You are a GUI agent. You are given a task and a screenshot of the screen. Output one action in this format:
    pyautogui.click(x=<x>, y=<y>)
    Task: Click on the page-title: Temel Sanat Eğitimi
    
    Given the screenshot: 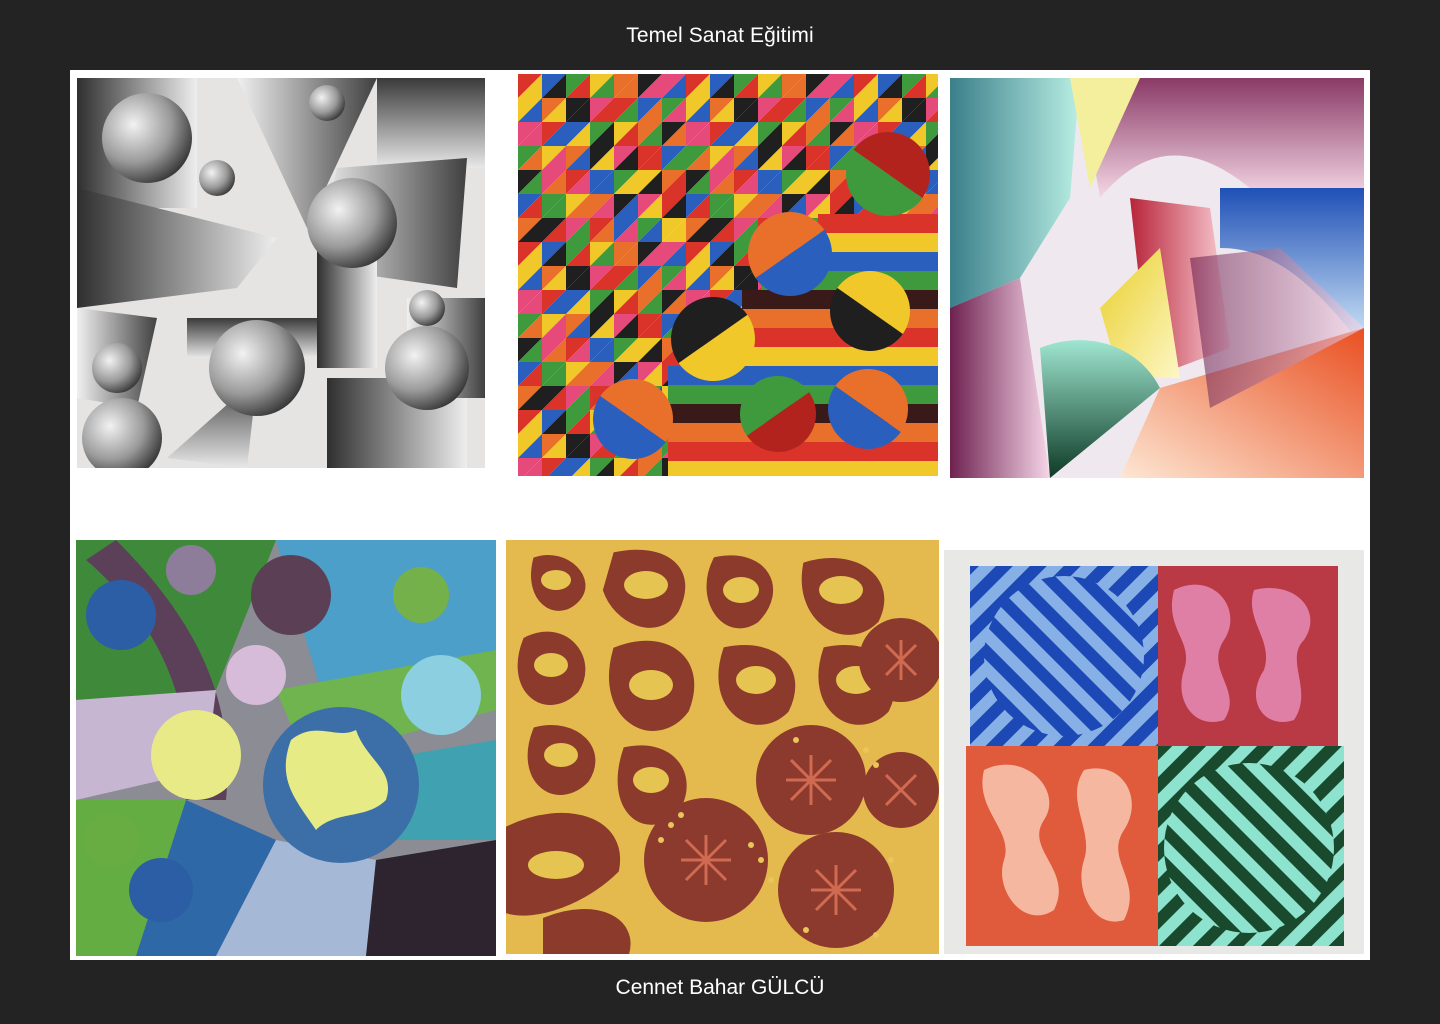 What is the action you would take?
    pyautogui.click(x=720, y=35)
    